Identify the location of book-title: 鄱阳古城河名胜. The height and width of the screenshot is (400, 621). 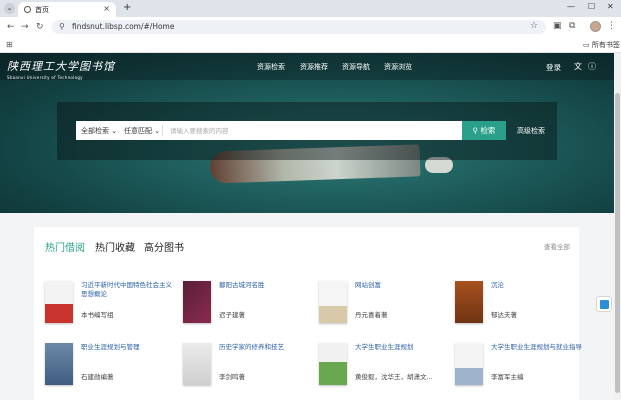
(265, 285).